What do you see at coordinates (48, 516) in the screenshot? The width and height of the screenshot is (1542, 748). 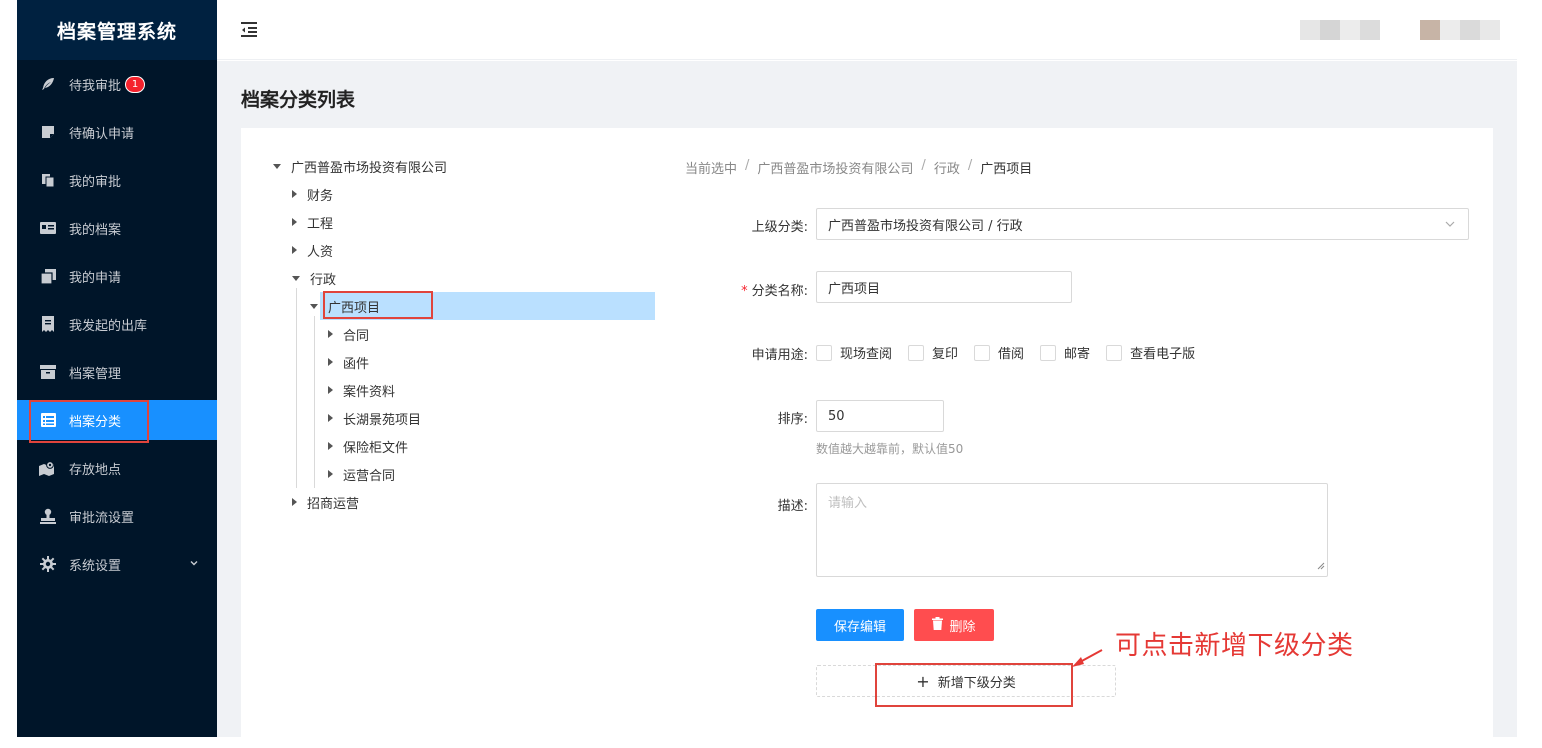 I see `stamp-icon` at bounding box center [48, 516].